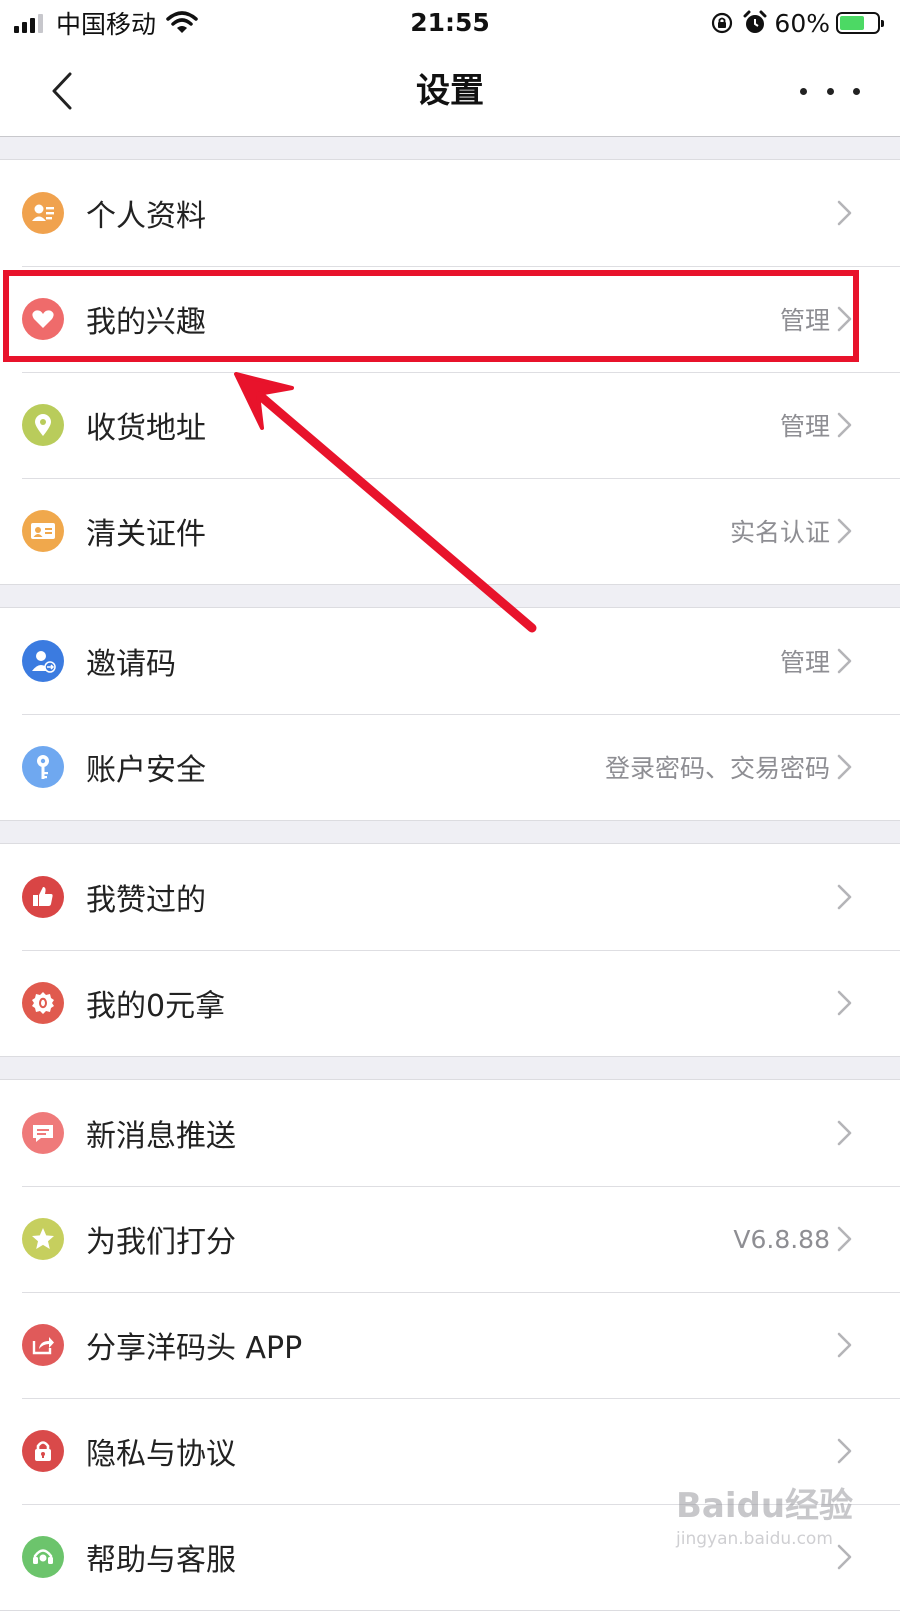 This screenshot has height=1611, width=900. Describe the element at coordinates (43, 897) in the screenshot. I see `thumbs-up-icon` at that location.